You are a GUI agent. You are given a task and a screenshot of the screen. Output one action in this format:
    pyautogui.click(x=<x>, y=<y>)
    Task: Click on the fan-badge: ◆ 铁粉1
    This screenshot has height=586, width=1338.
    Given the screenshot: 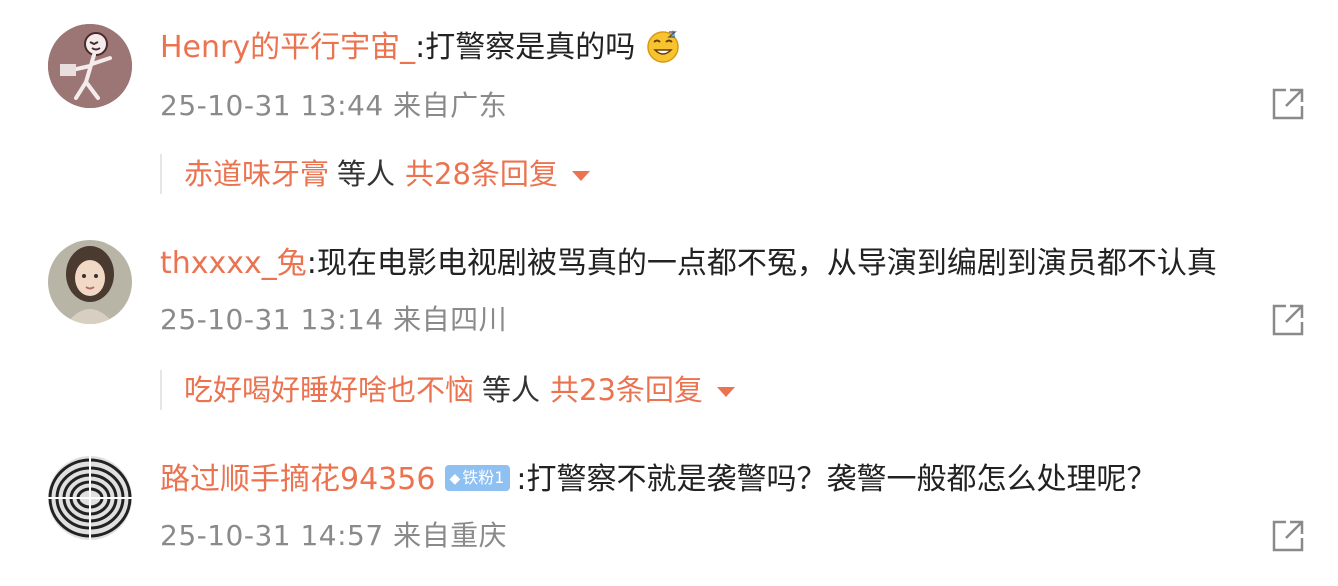 What is the action you would take?
    pyautogui.click(x=478, y=477)
    